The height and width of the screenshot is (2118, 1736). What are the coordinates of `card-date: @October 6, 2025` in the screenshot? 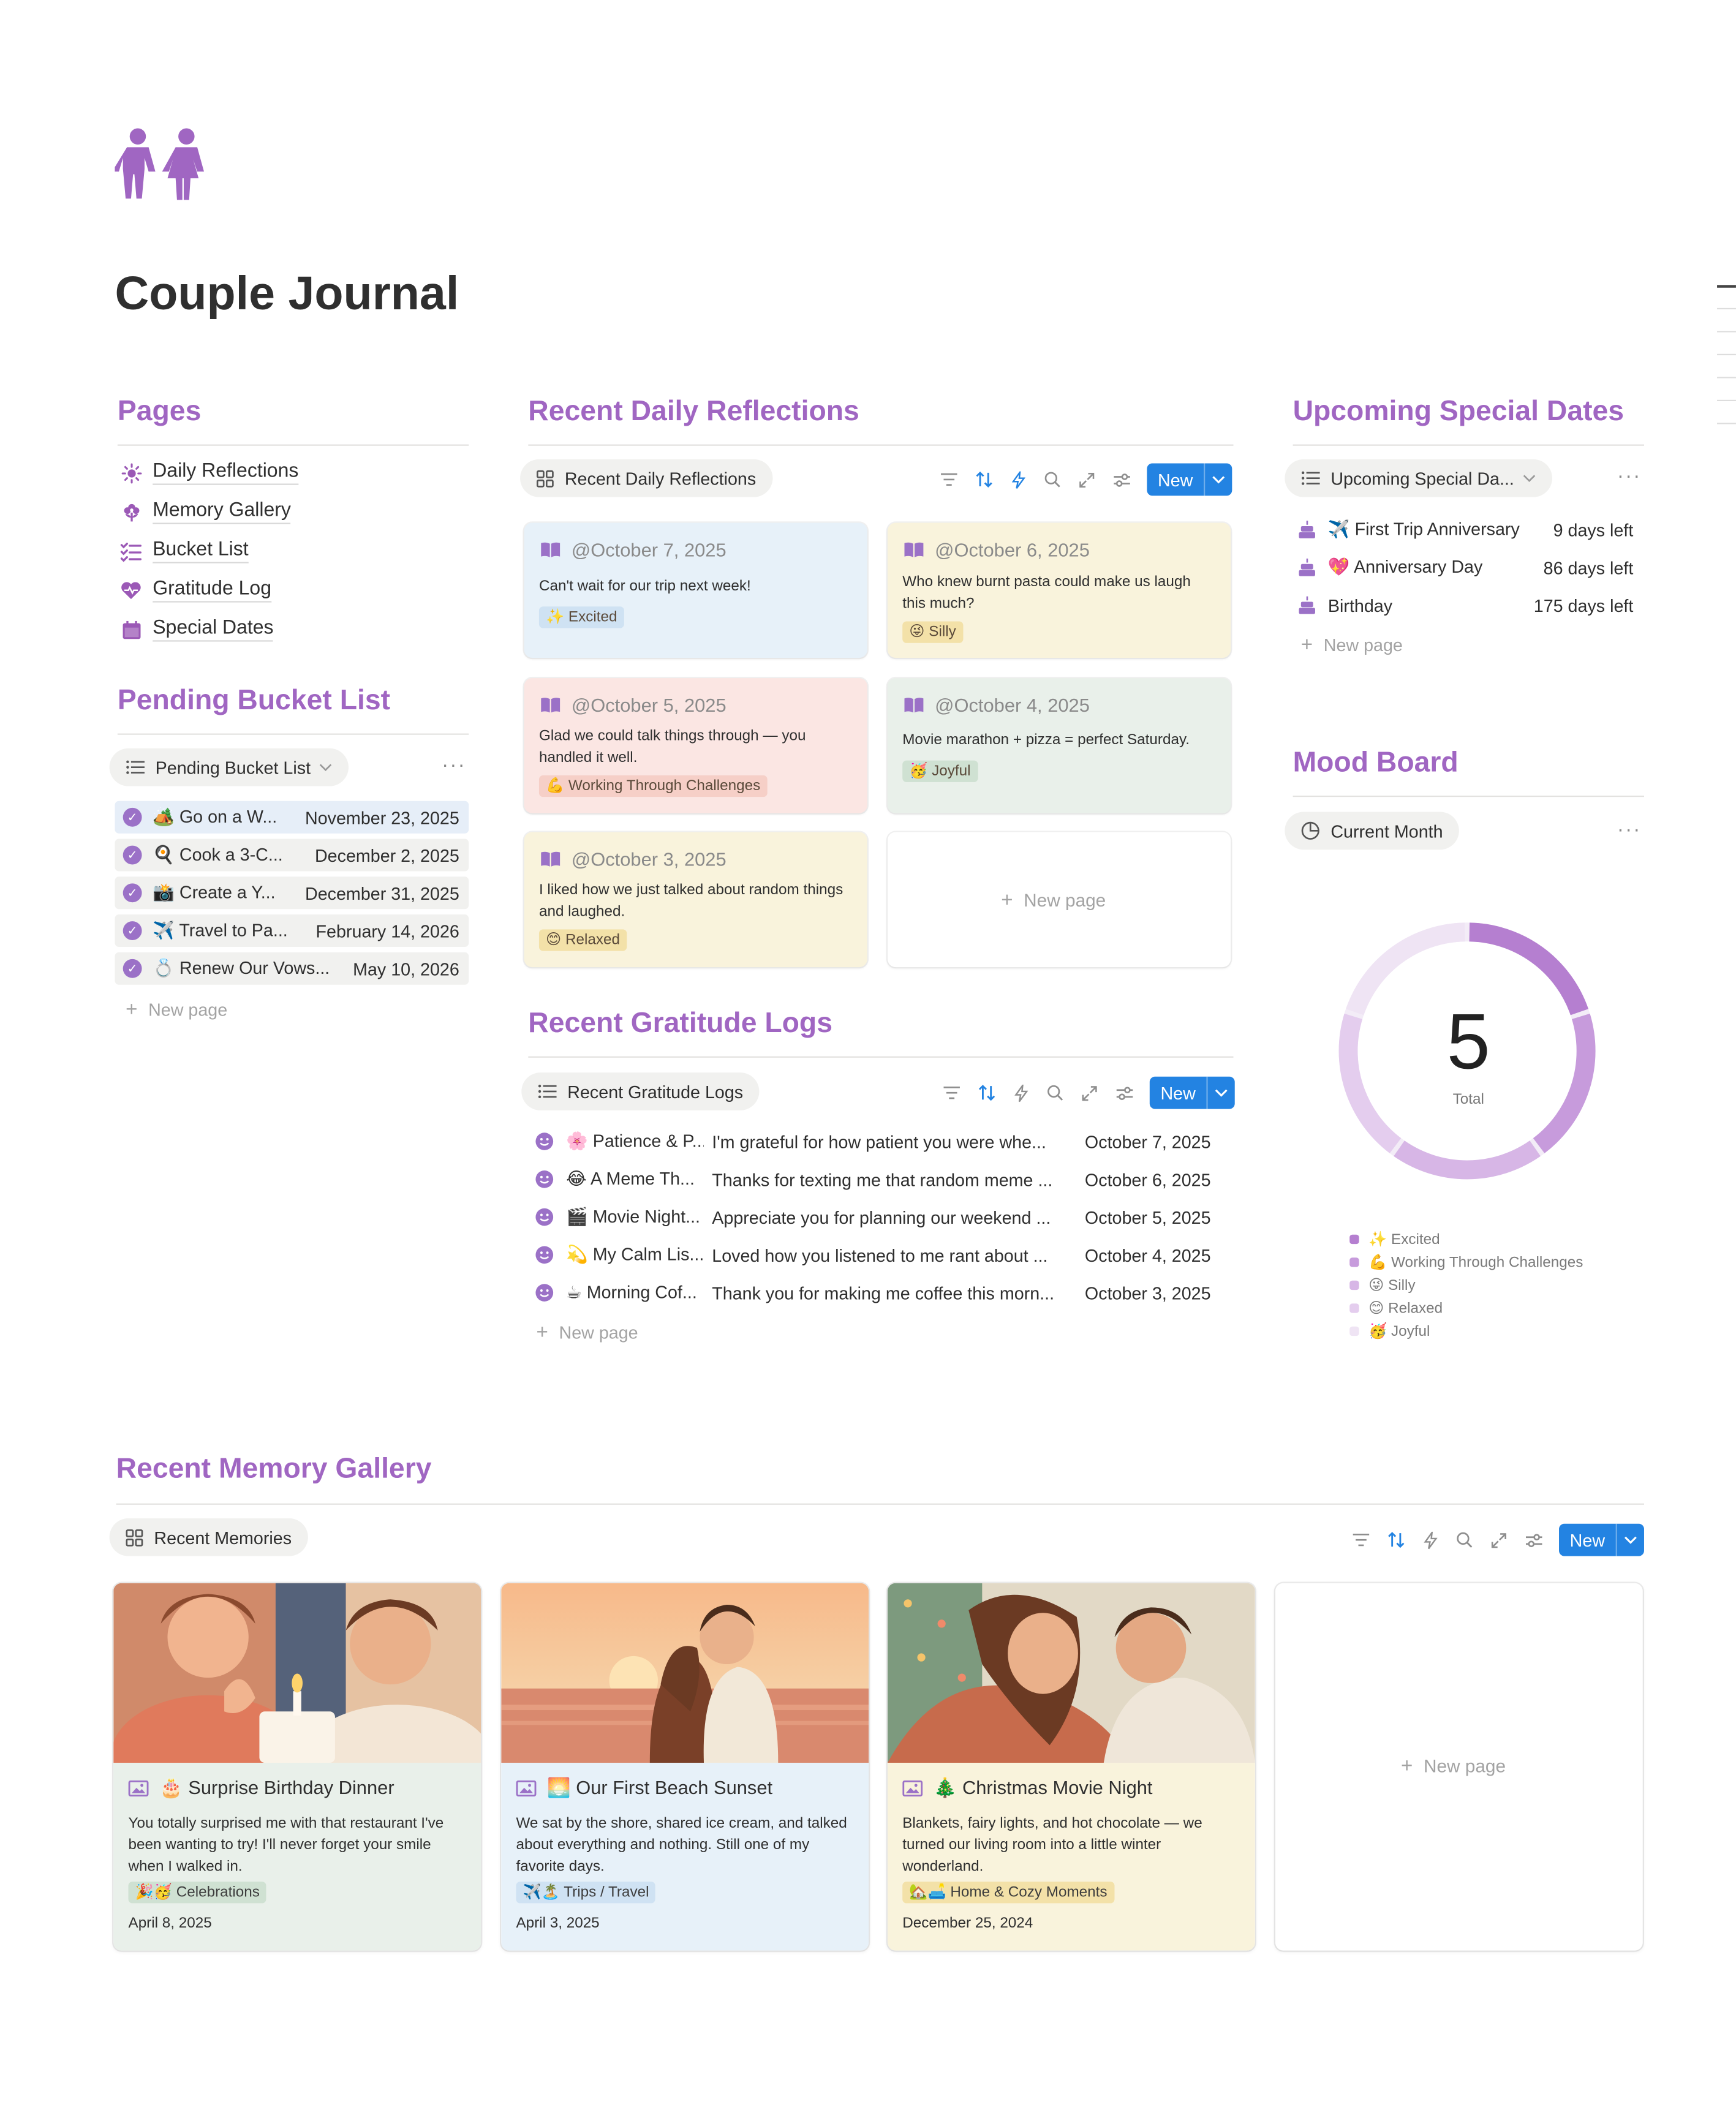 It's located at (1012, 549).